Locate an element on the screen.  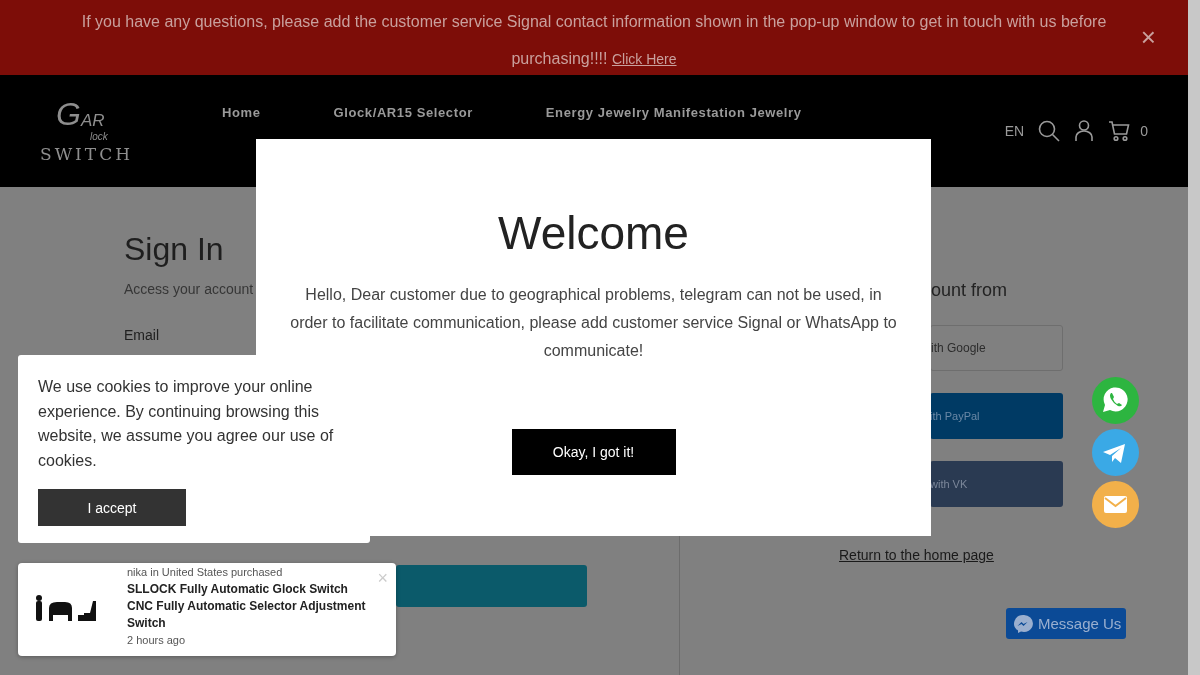
logo: GAR lock SWITCH is located at coordinates (87, 131).